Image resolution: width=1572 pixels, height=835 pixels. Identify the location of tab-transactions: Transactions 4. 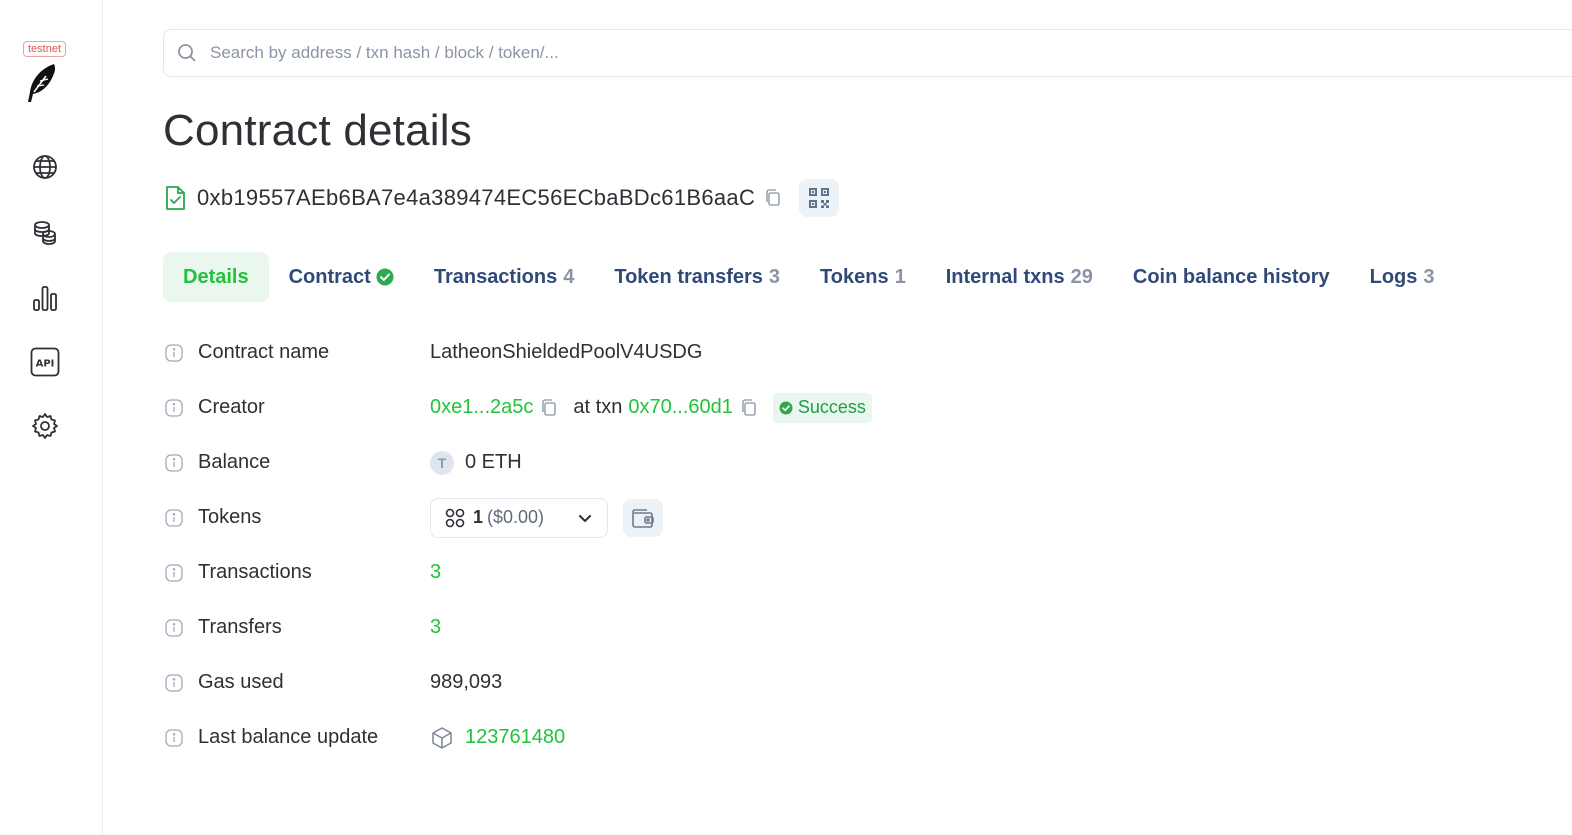
(504, 277).